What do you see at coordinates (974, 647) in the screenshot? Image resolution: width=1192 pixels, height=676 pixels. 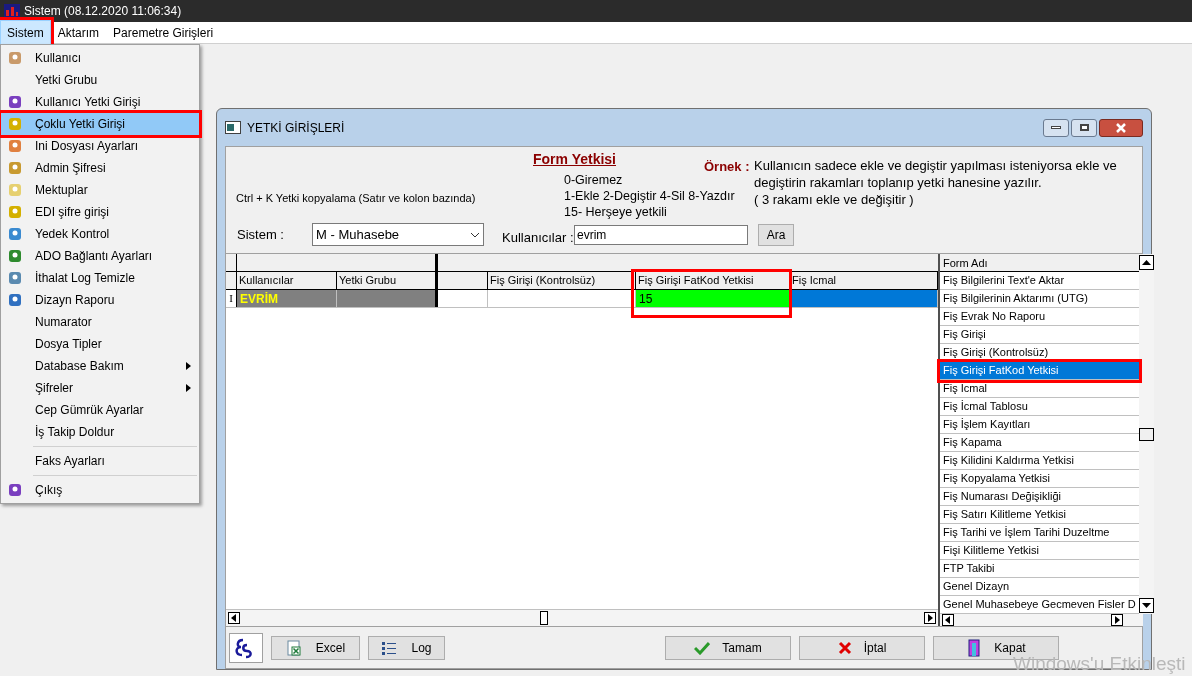 I see `door-icon` at bounding box center [974, 647].